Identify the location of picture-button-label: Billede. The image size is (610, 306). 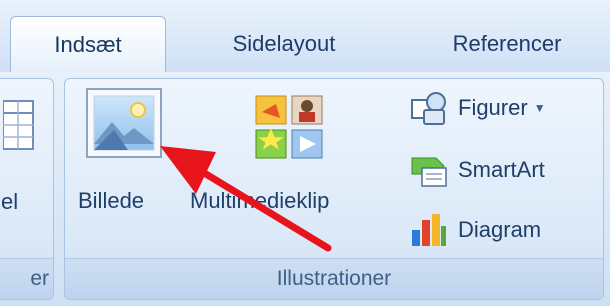
(111, 201).